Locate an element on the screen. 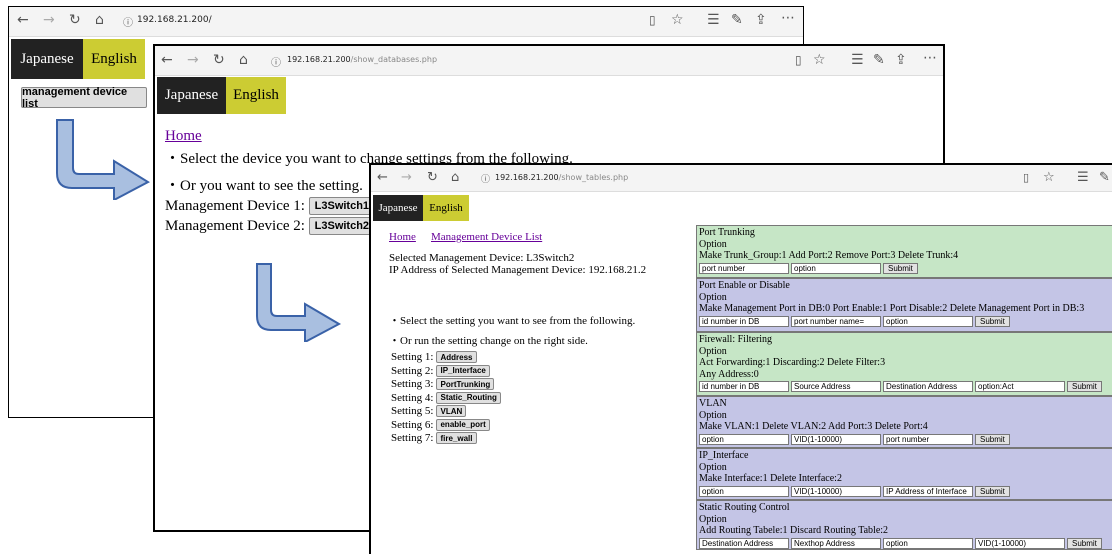 Image resolution: width=1112 pixels, height=554 pixels. panel-title: Port Trunking is located at coordinates (727, 232).